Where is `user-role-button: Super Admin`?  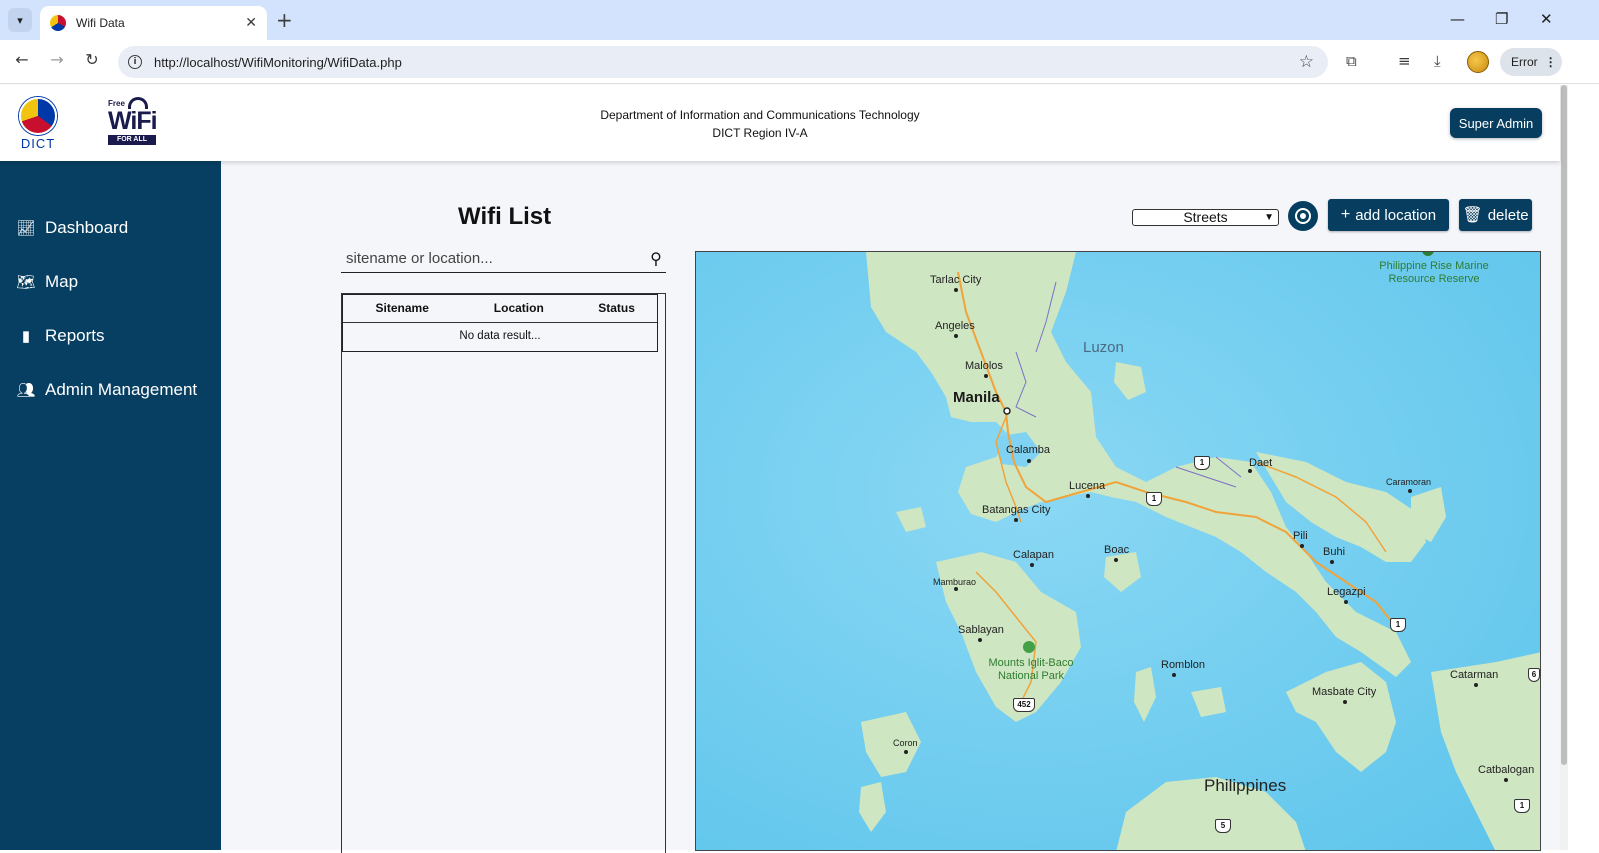
user-role-button: Super Admin is located at coordinates (1496, 123).